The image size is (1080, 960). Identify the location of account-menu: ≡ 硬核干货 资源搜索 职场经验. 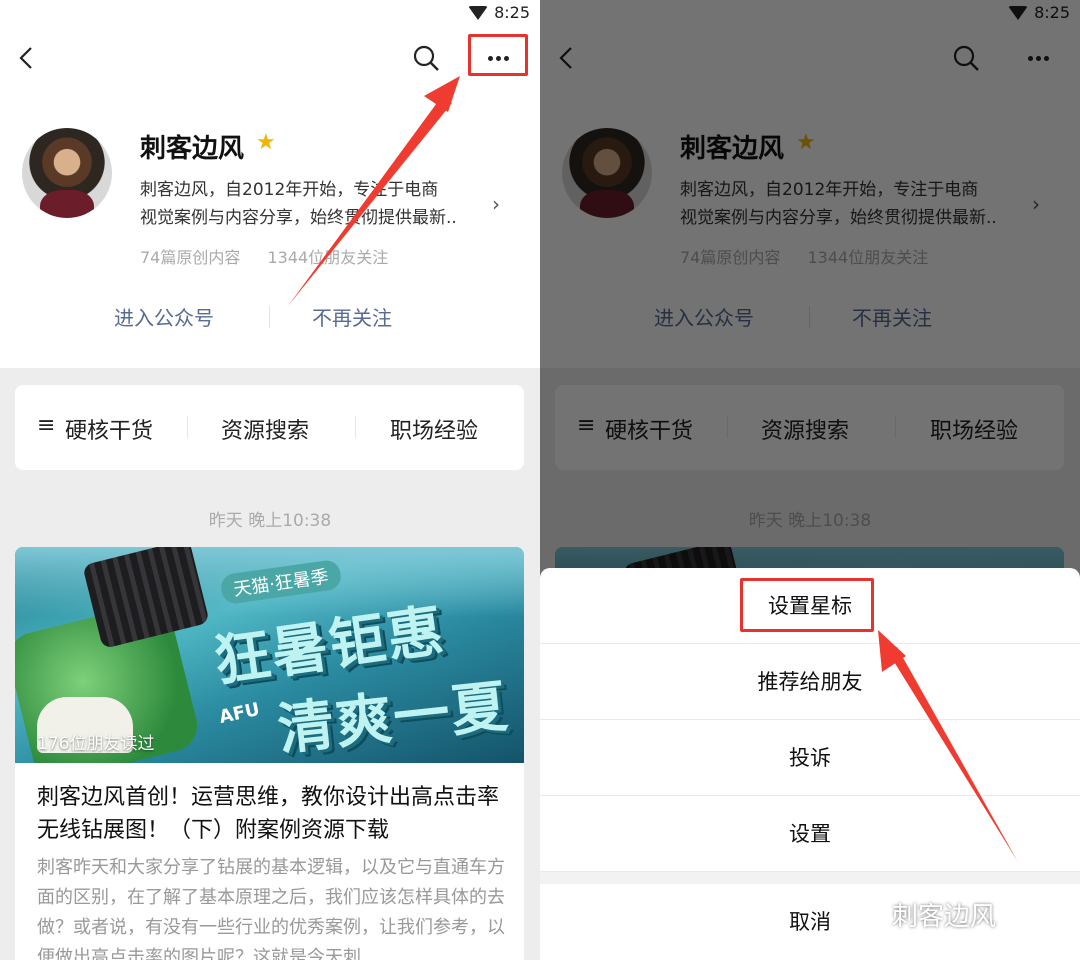
(269, 427).